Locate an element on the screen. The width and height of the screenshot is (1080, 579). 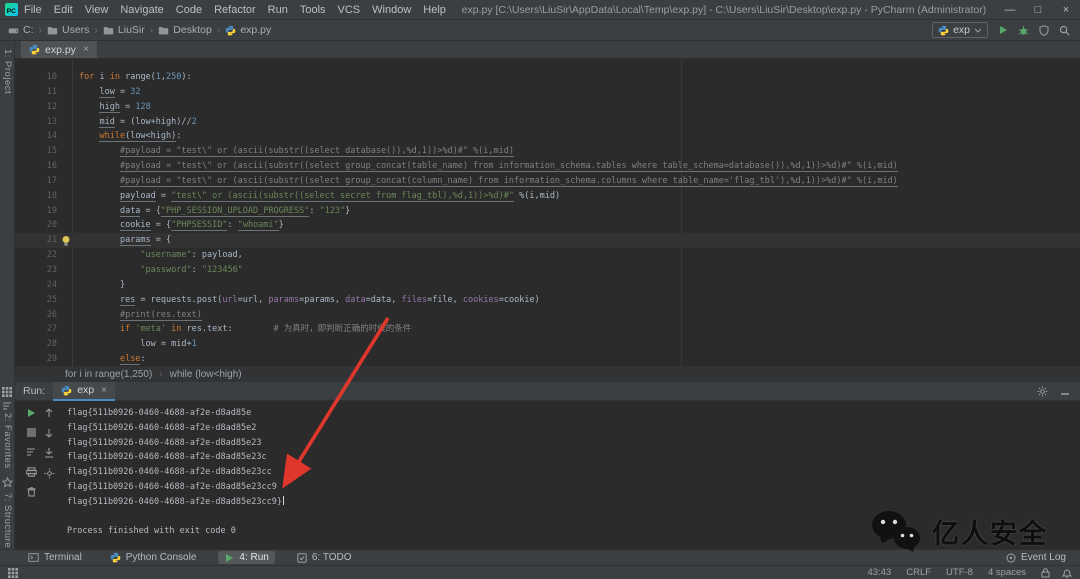
rerun-icon is located at coordinates (31, 413).